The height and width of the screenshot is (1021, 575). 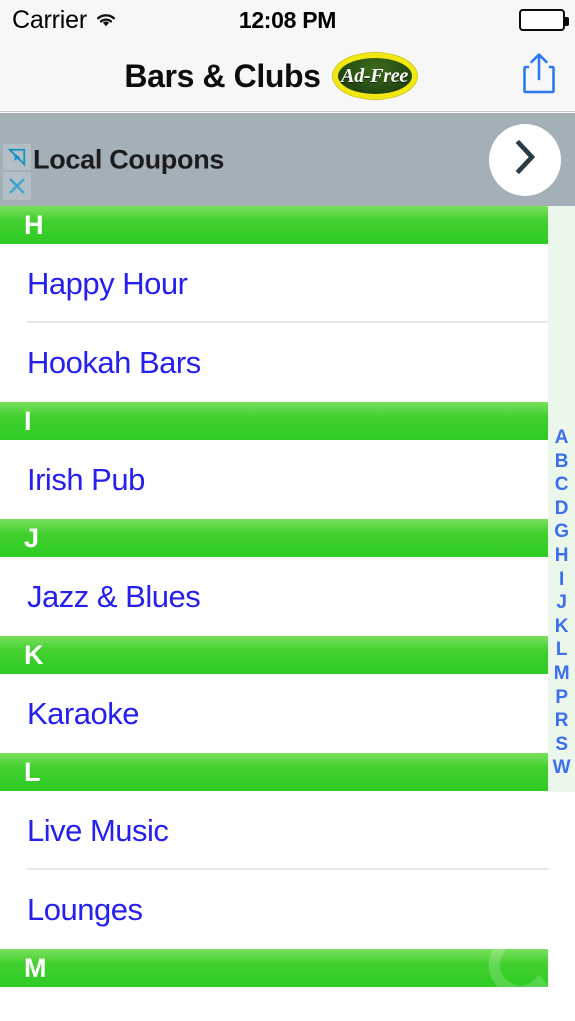 What do you see at coordinates (561, 532) in the screenshot?
I see `index-letter-g: G` at bounding box center [561, 532].